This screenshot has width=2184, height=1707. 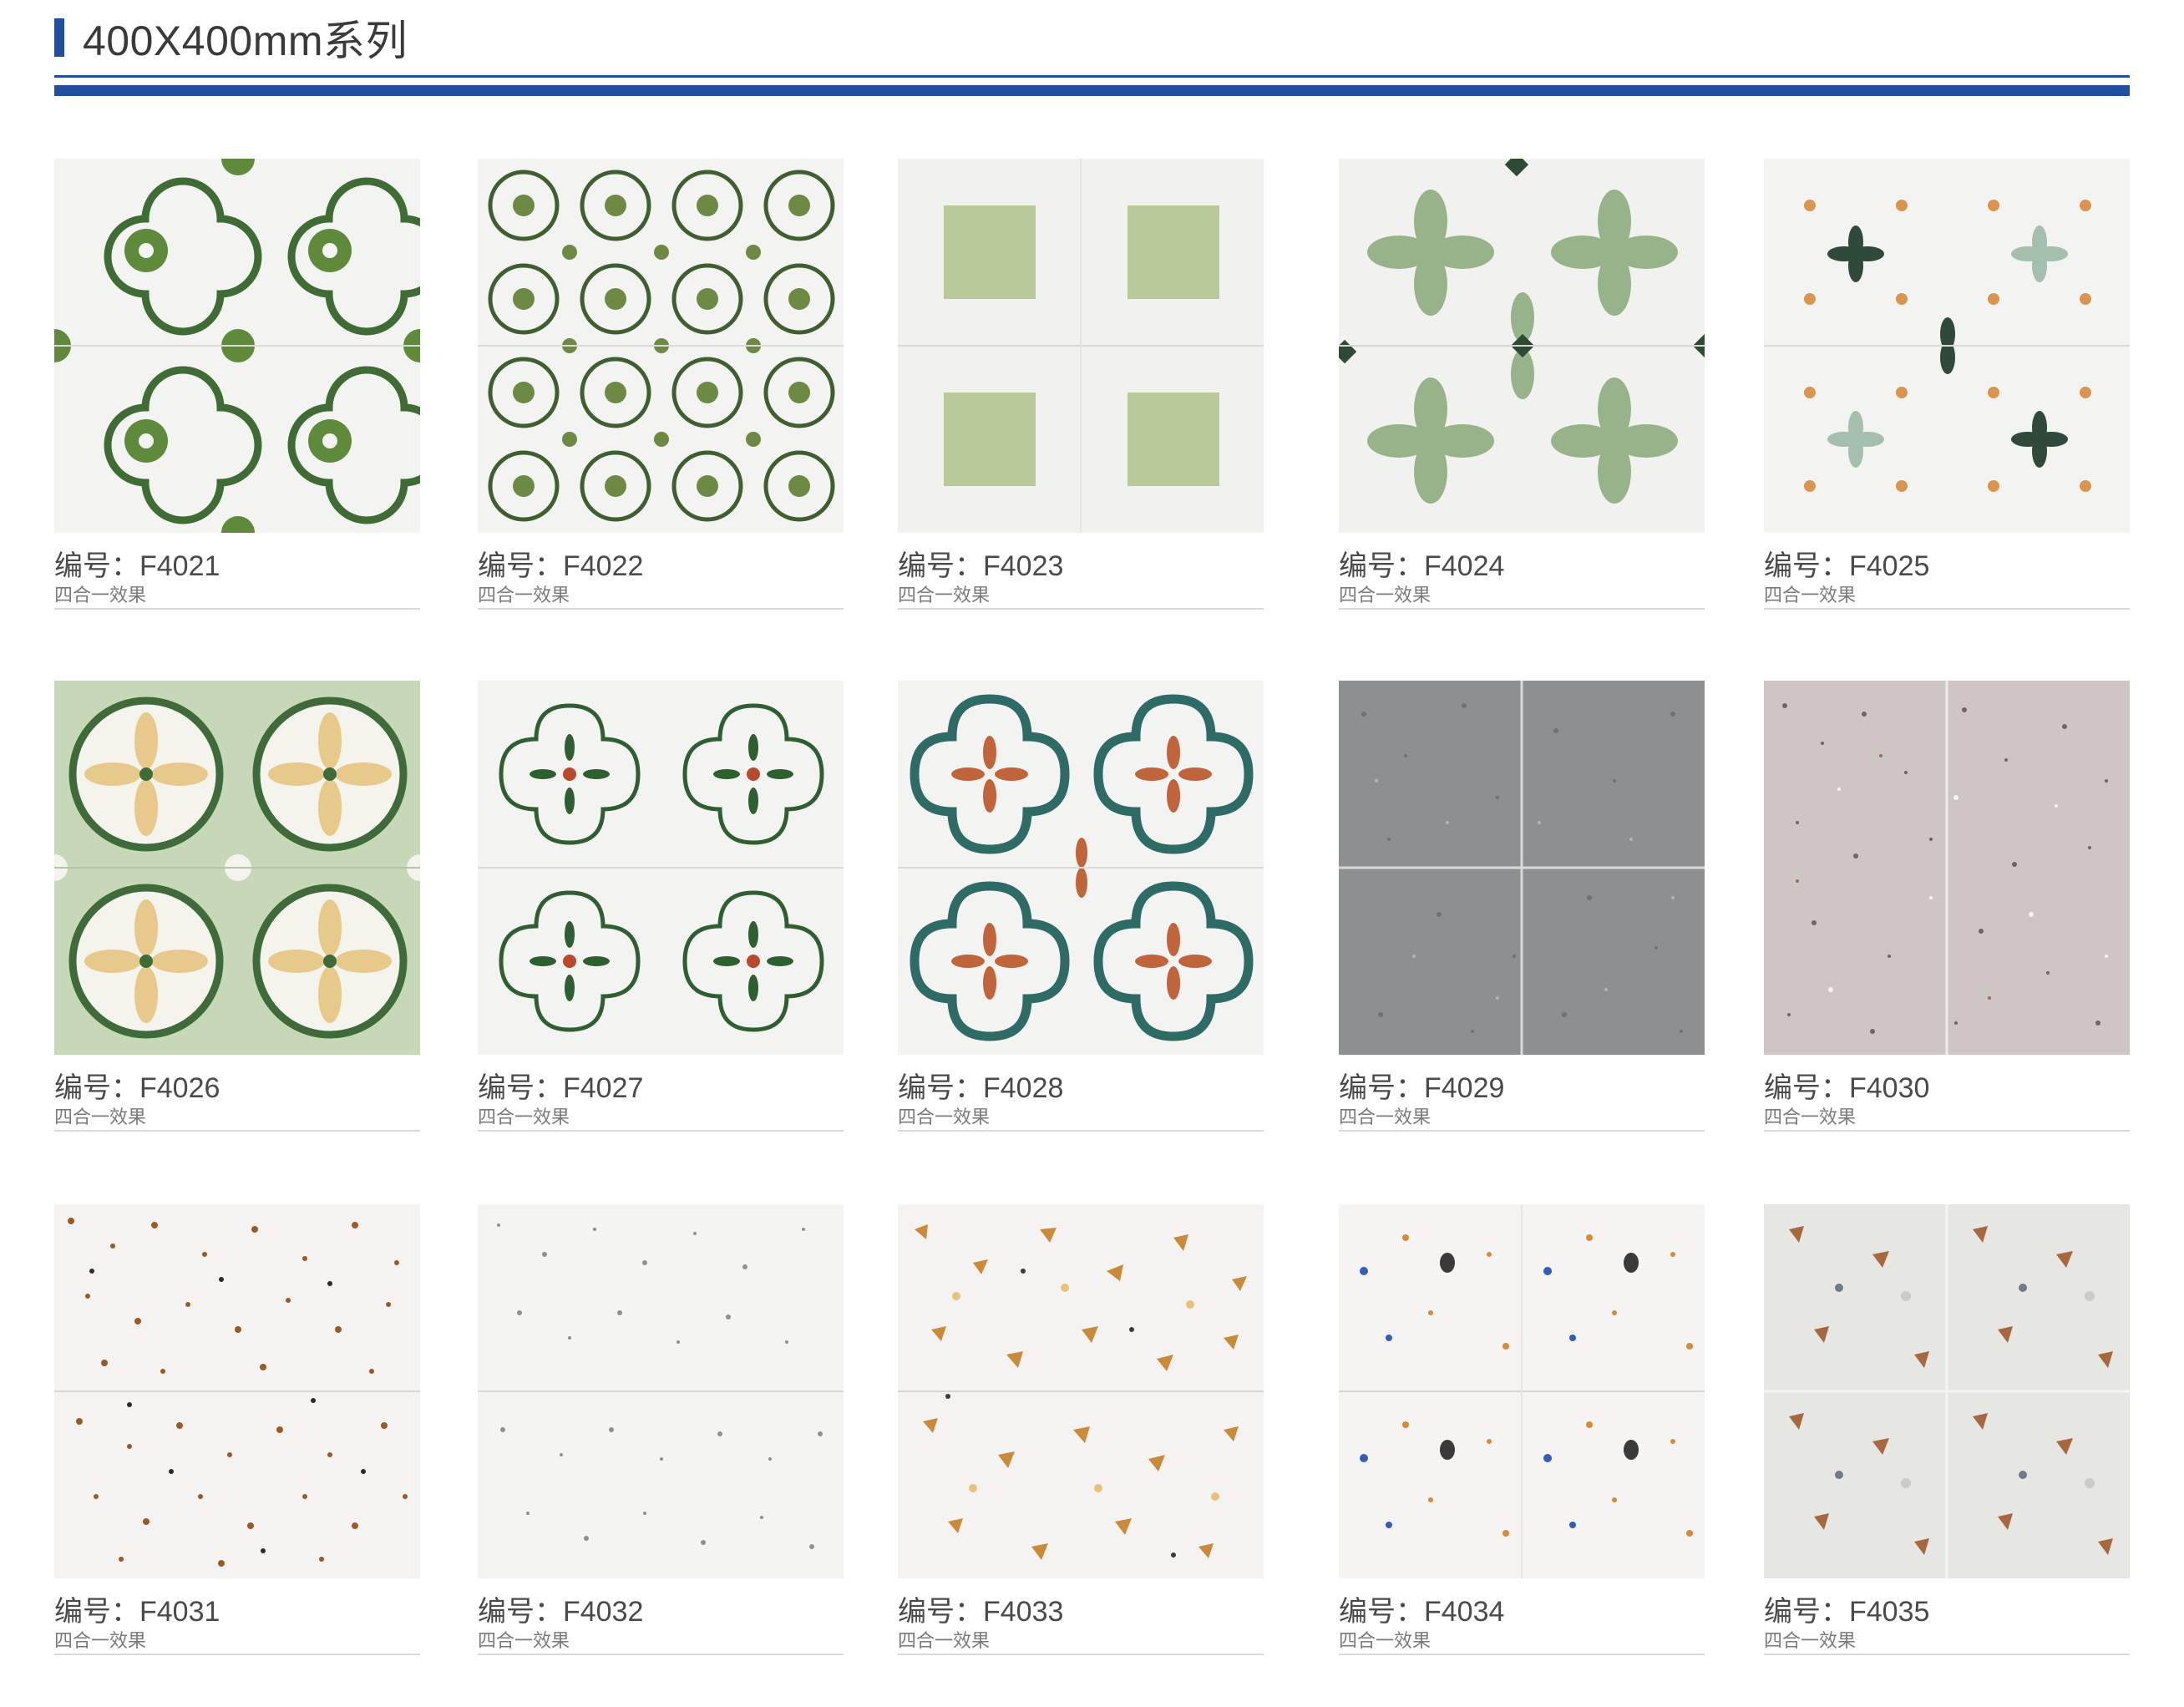 What do you see at coordinates (1464, 1612) in the screenshot?
I see `product-code: F4034` at bounding box center [1464, 1612].